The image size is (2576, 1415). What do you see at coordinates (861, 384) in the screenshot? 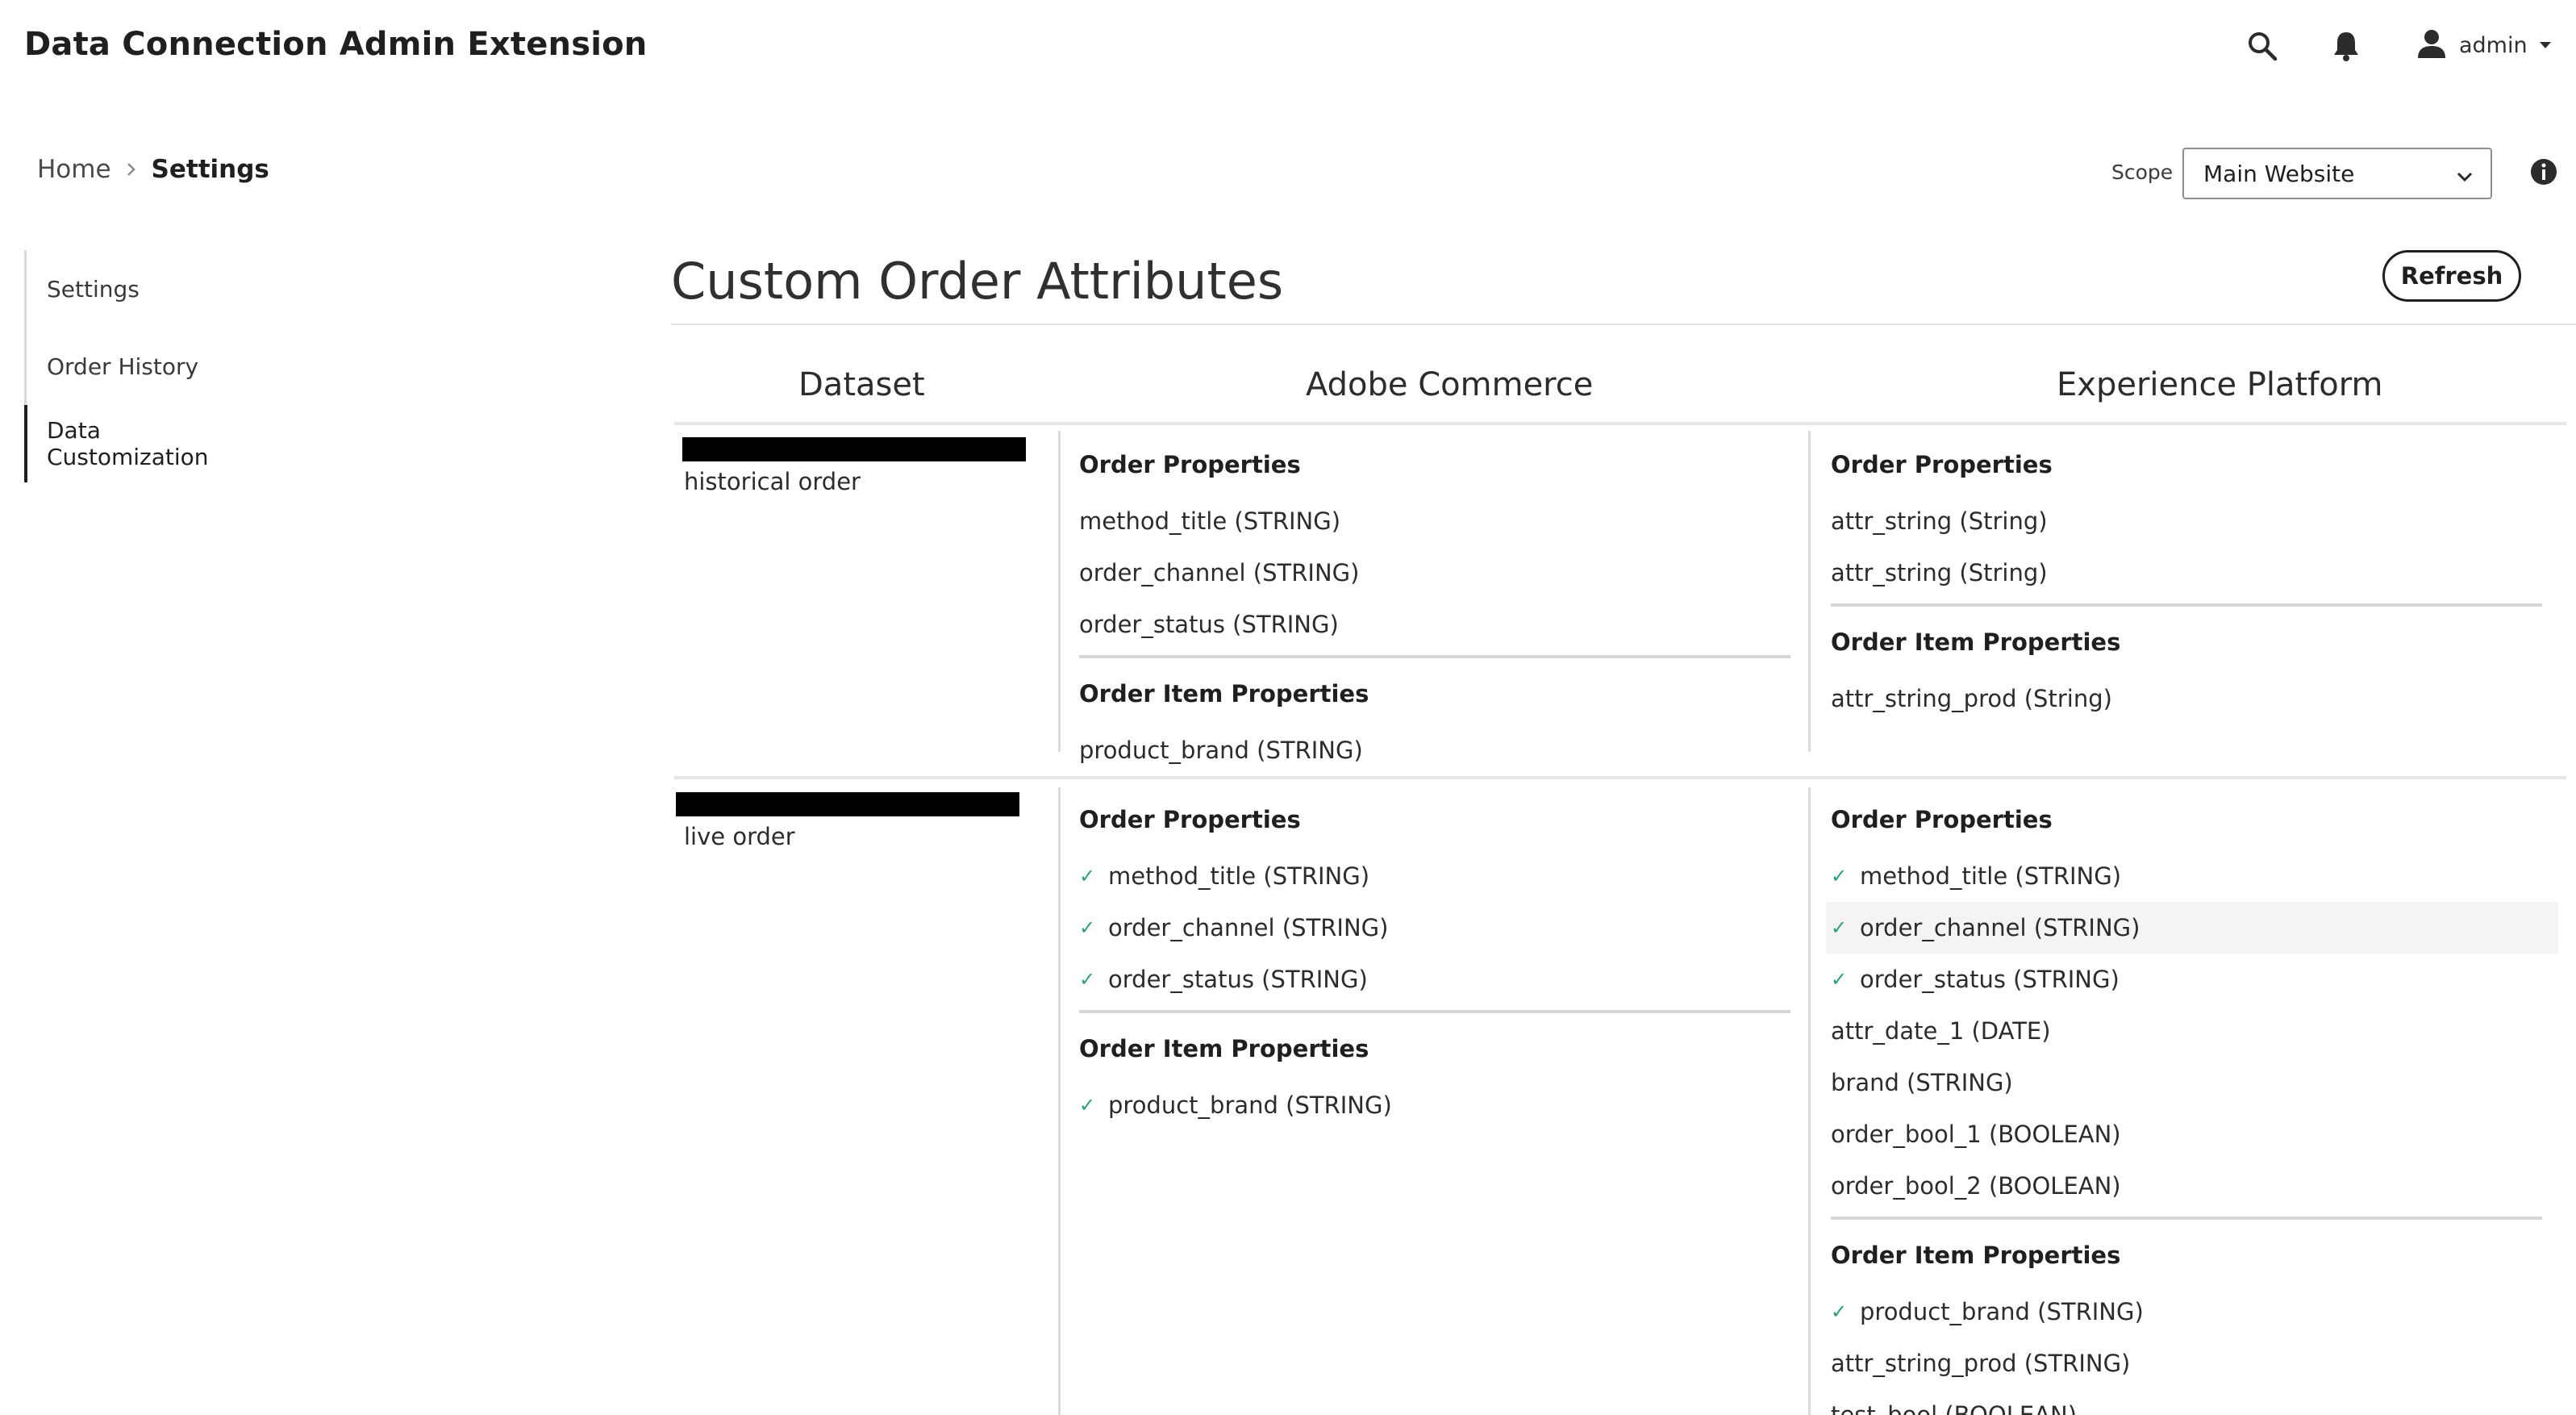
I see `column-header-dataset: Dataset` at bounding box center [861, 384].